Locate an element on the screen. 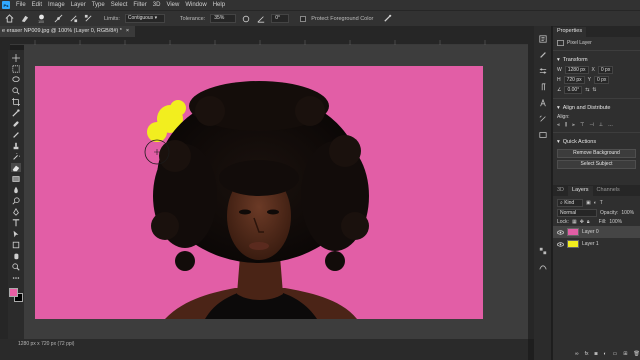  add-mask-icon: ◙ is located at coordinates (595, 354).